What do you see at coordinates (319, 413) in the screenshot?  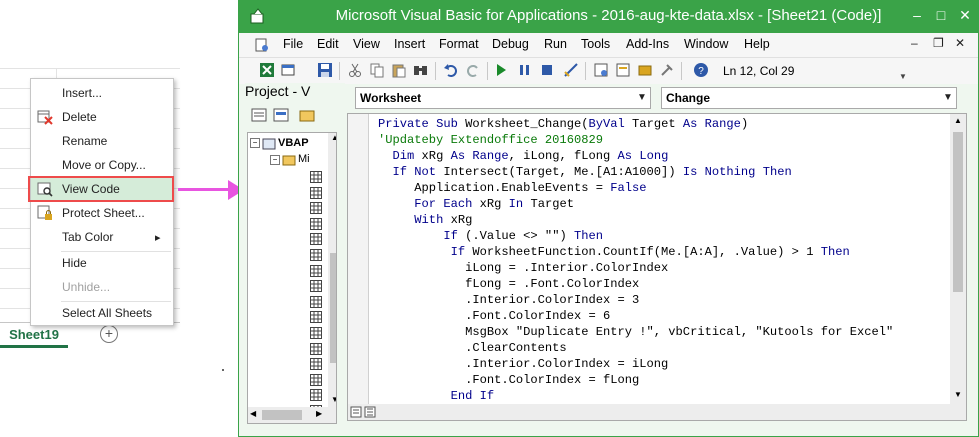 I see `scroll-right-icon: ▶` at bounding box center [319, 413].